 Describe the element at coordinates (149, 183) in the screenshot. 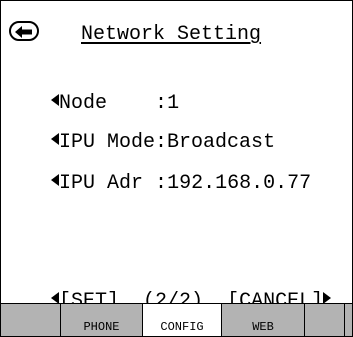

I see `field-spacer` at that location.